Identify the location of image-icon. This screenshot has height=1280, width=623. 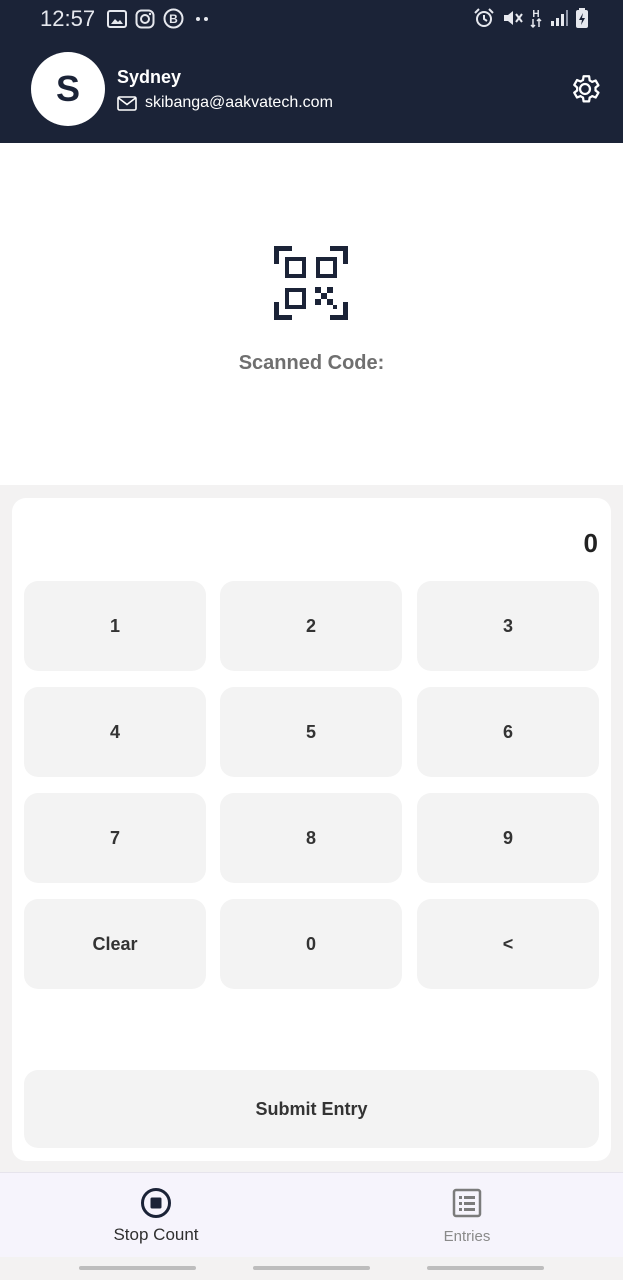
(117, 18).